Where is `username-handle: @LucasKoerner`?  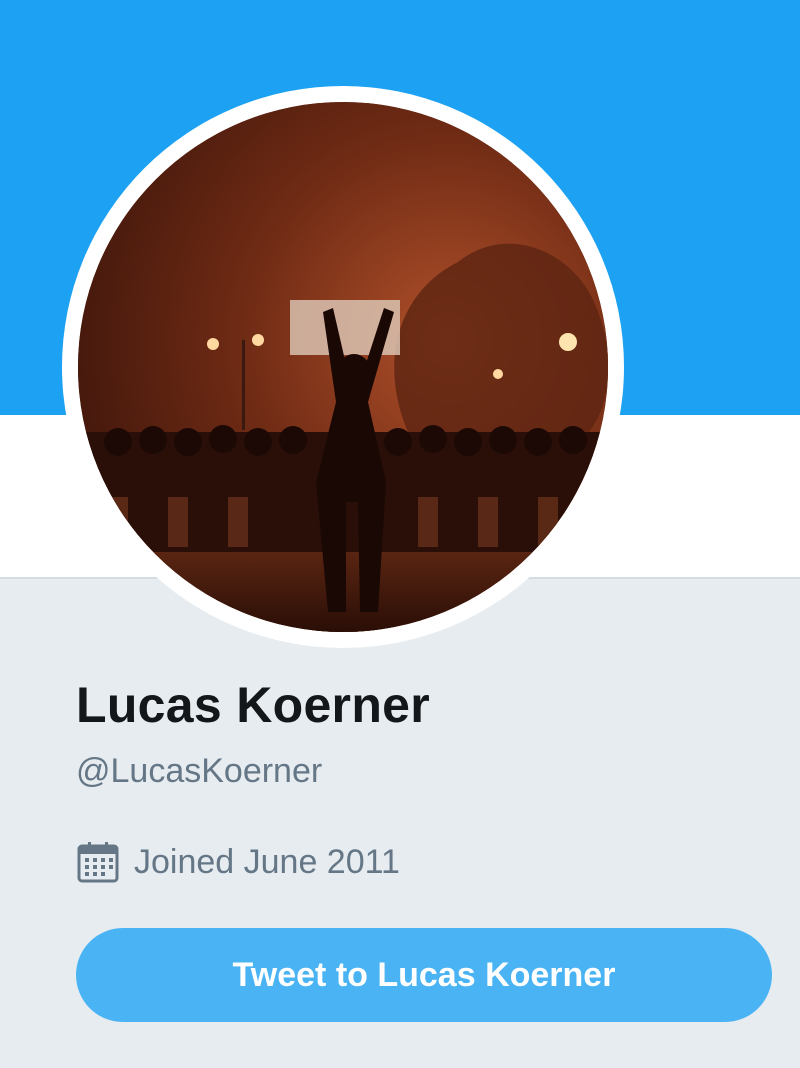 username-handle: @LucasKoerner is located at coordinates (199, 771).